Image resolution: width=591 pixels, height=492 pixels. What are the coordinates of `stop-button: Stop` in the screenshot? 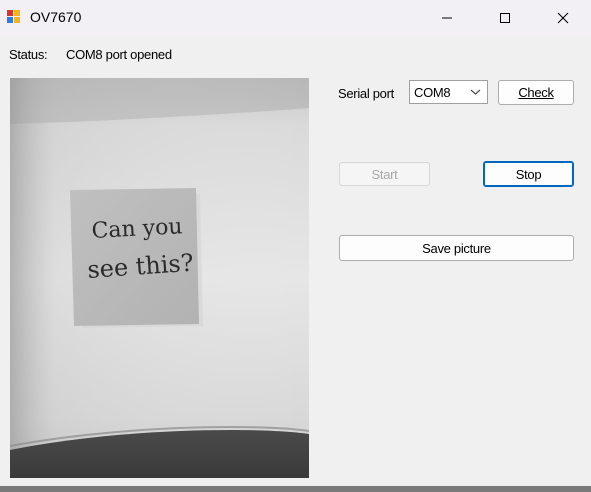 It's located at (528, 174).